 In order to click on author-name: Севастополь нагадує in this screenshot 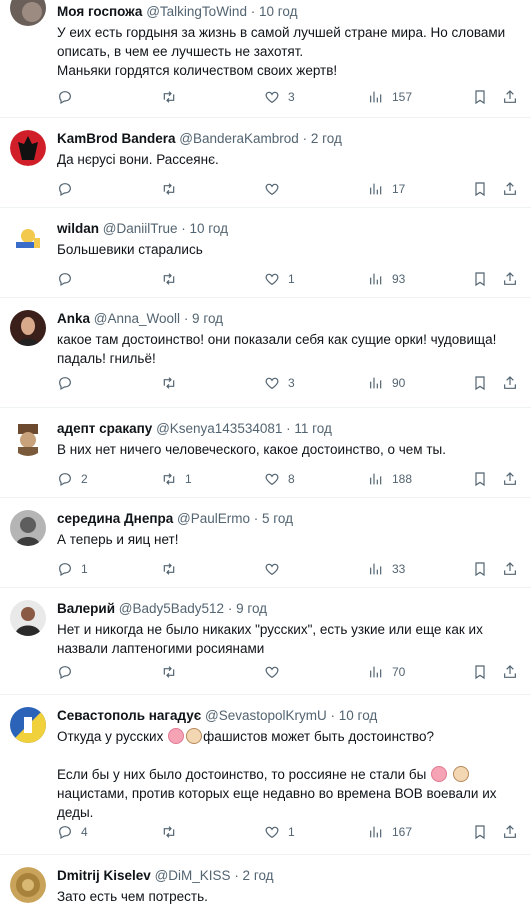, I will do `click(129, 715)`.